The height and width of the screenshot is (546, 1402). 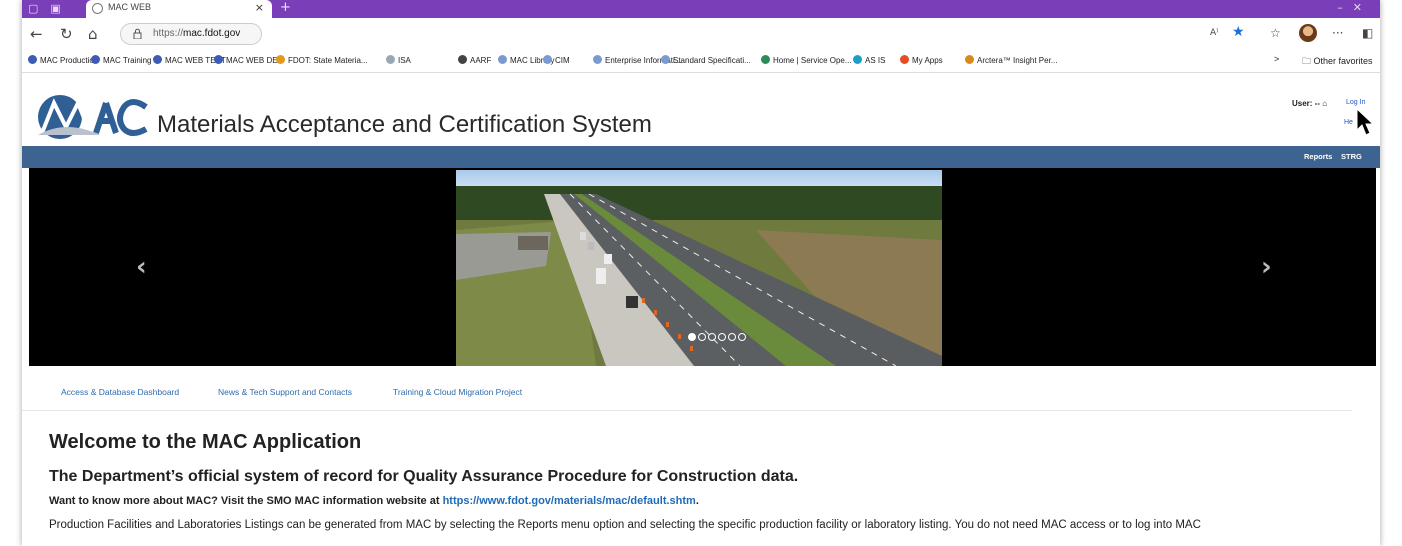 I want to click on bookmark-item: My Apps, so click(x=921, y=60).